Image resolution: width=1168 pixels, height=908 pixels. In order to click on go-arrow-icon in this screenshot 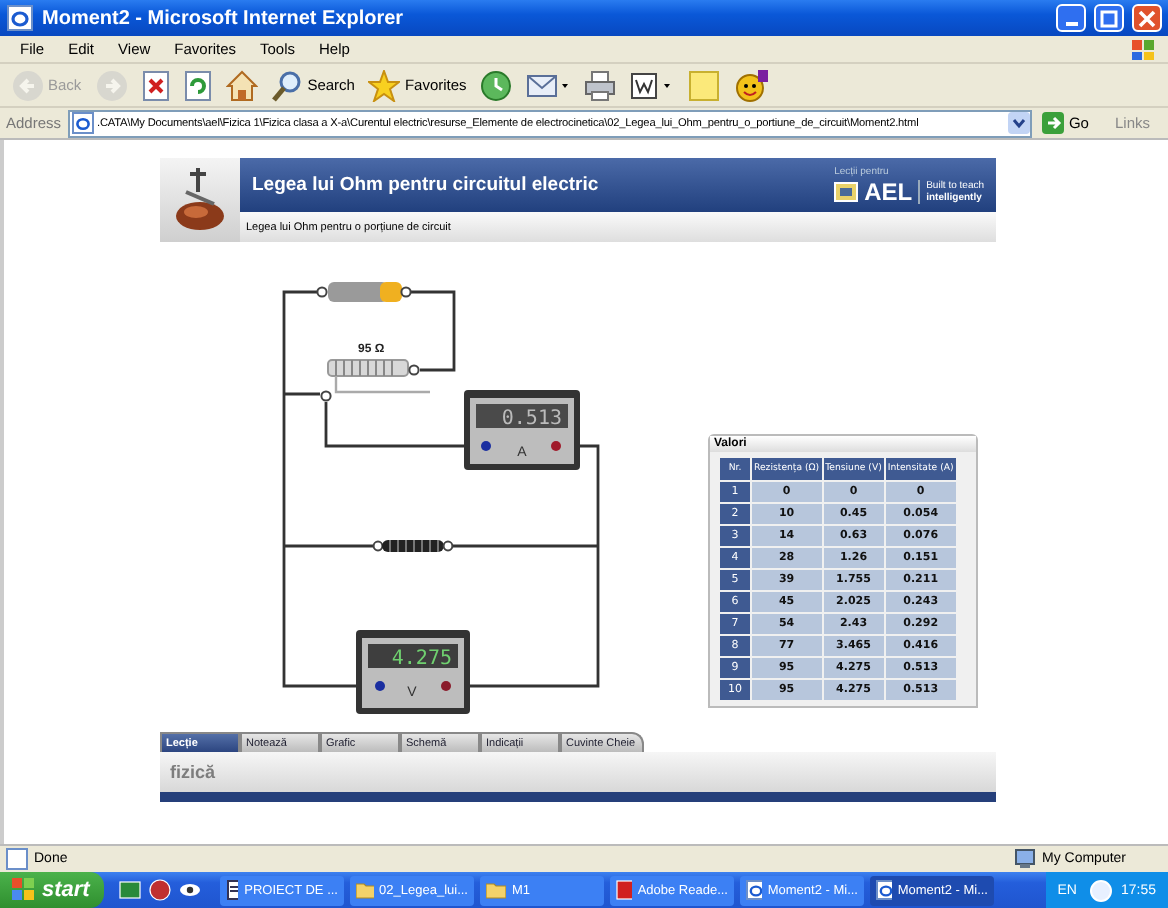, I will do `click(1053, 123)`.